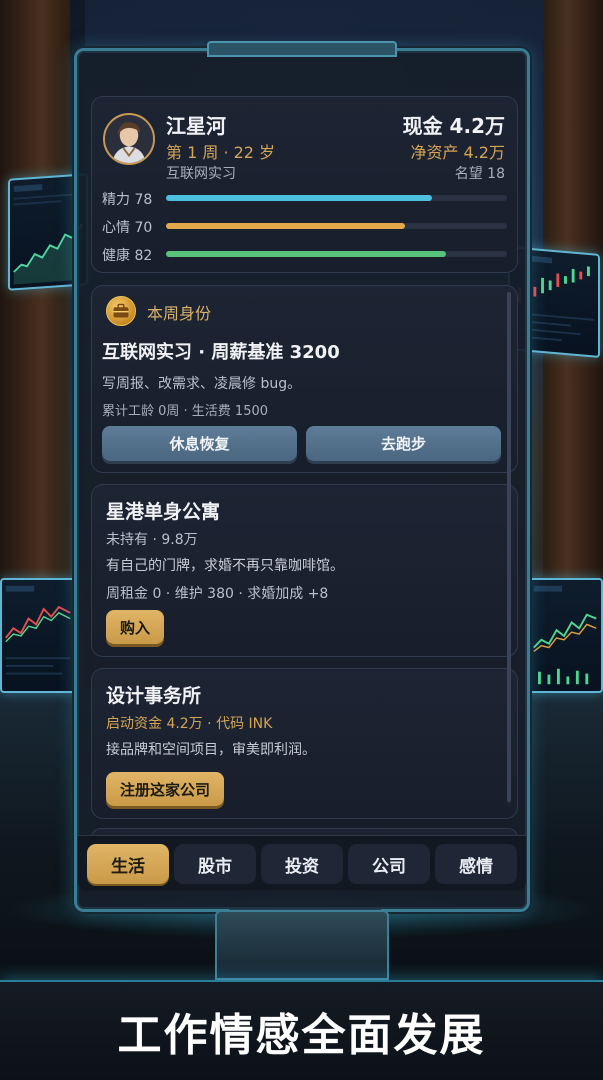 Image resolution: width=603 pixels, height=1080 pixels. What do you see at coordinates (179, 313) in the screenshot?
I see `identity-section-title: 本周身份` at bounding box center [179, 313].